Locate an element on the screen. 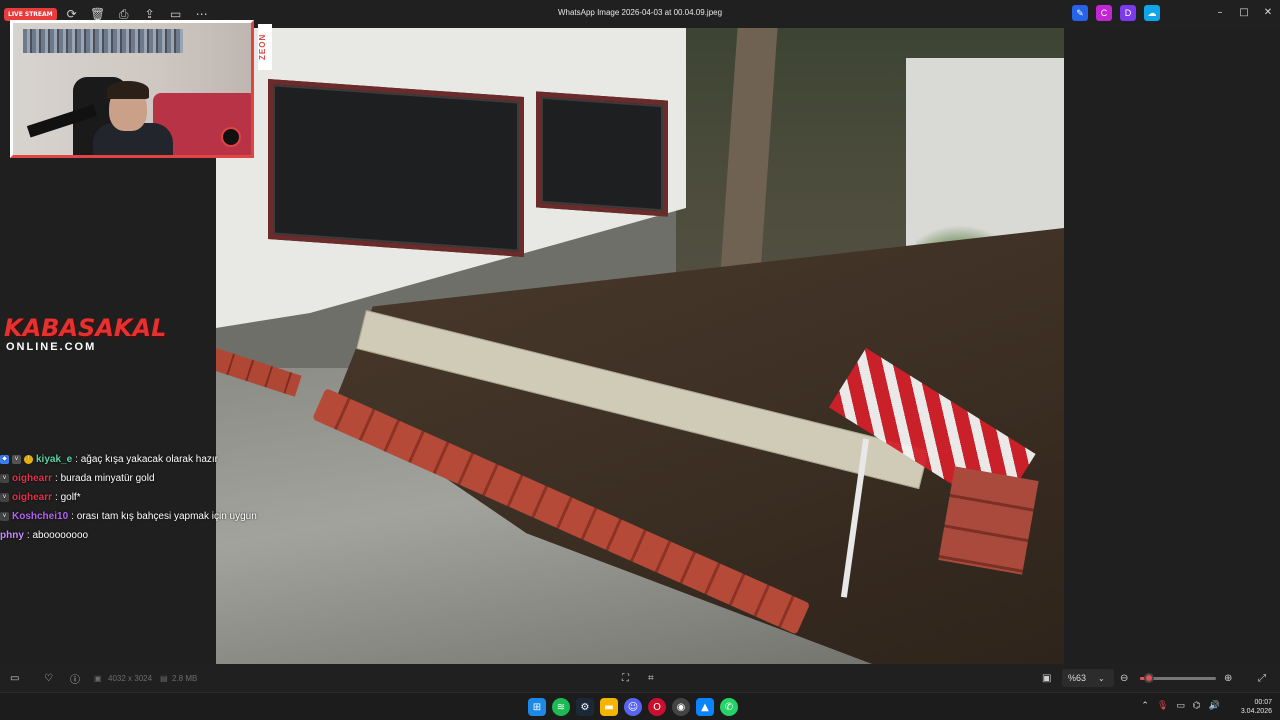  badge-icon: ◆ is located at coordinates (4, 459).